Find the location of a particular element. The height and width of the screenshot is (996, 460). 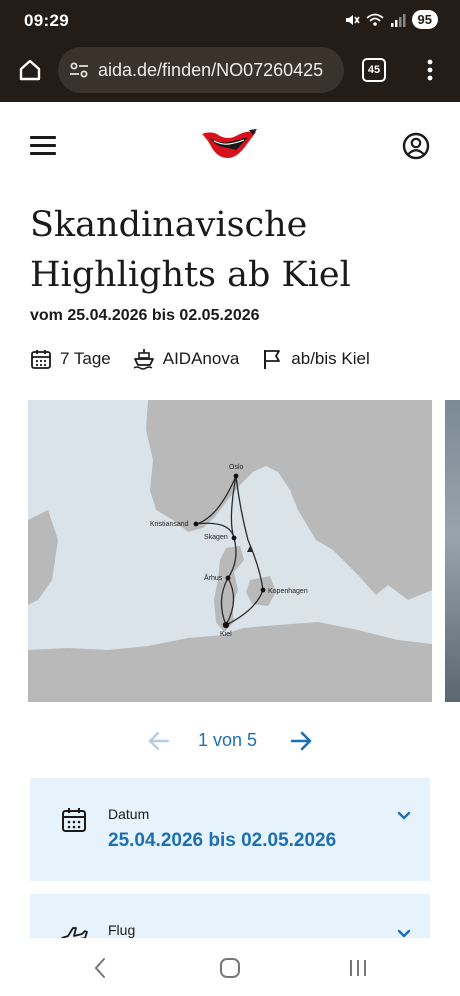

meta-port: ab/bis Kiel is located at coordinates (315, 359).